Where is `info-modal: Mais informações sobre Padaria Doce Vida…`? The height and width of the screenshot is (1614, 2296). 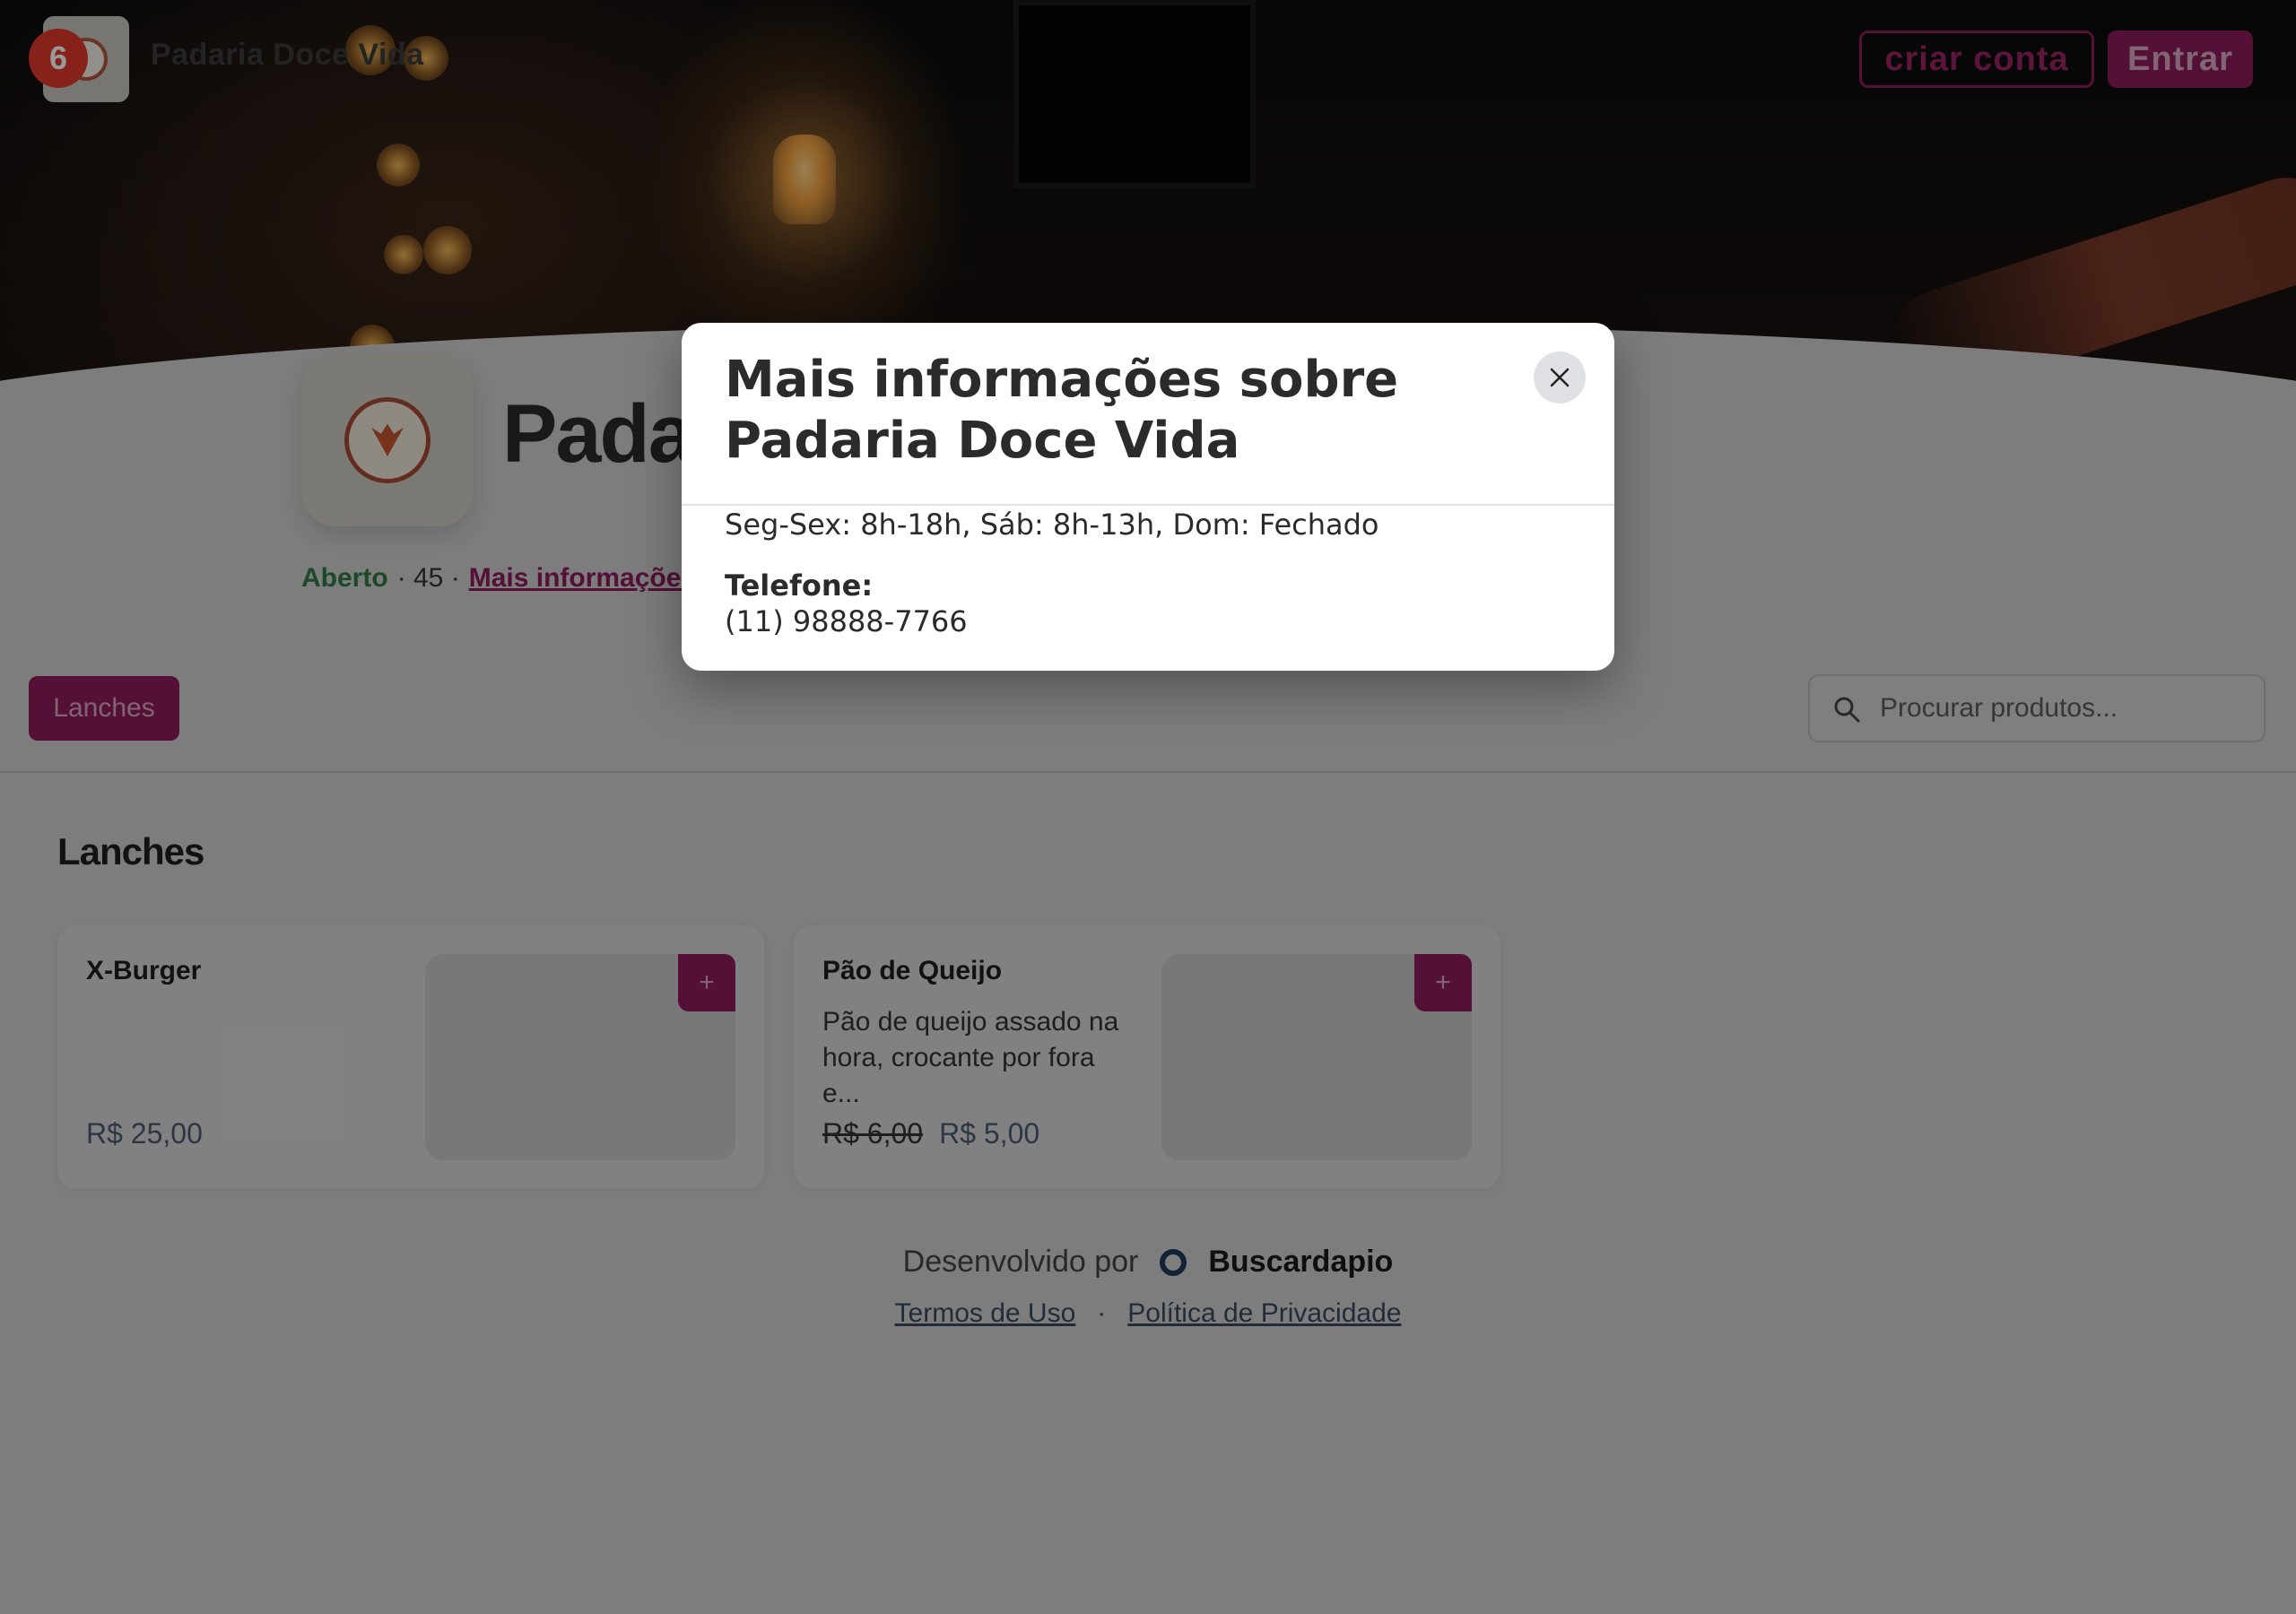
info-modal: Mais informações sobre Padaria Doce Vida… is located at coordinates (1148, 497).